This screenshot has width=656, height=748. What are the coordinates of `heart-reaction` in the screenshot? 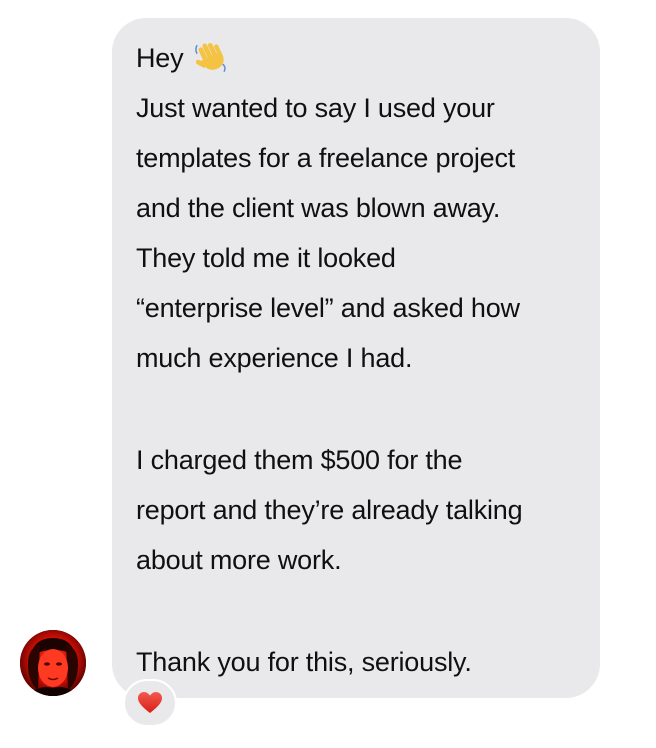 It's located at (150, 703).